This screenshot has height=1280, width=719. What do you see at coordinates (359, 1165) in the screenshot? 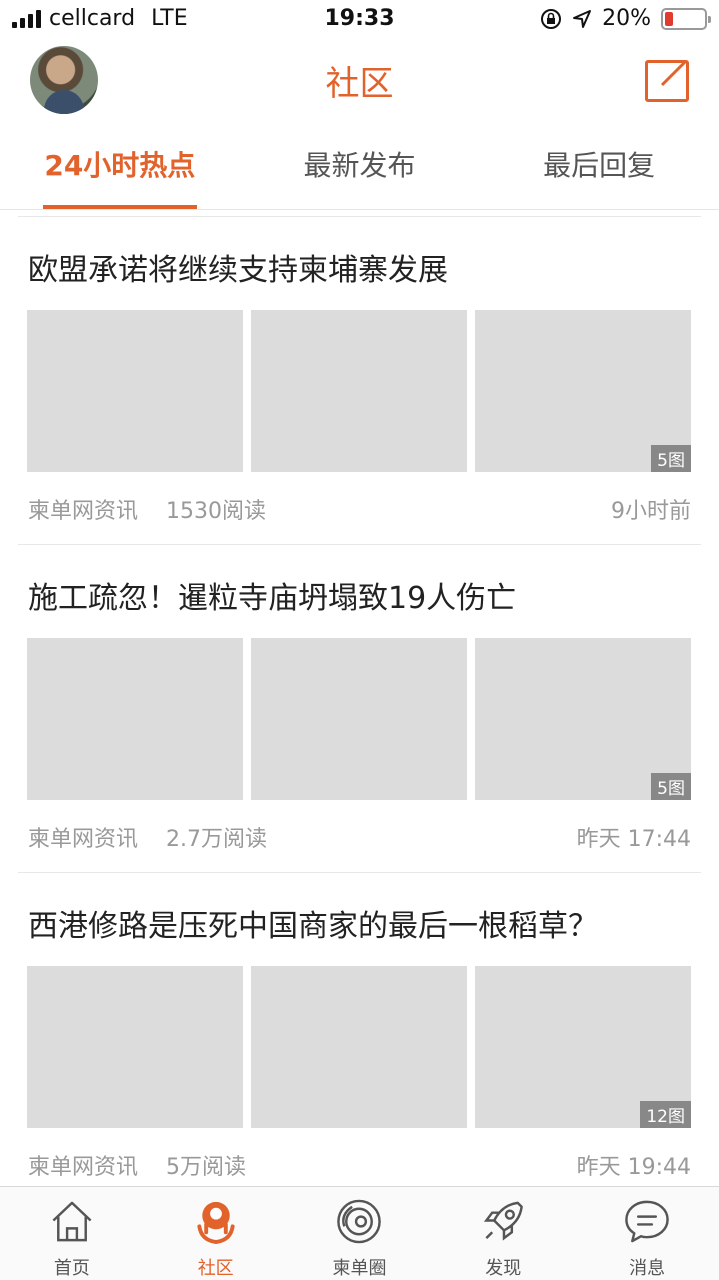
I see `article-meta: 柬单网资讯 5万阅读 昨天 19:44` at bounding box center [359, 1165].